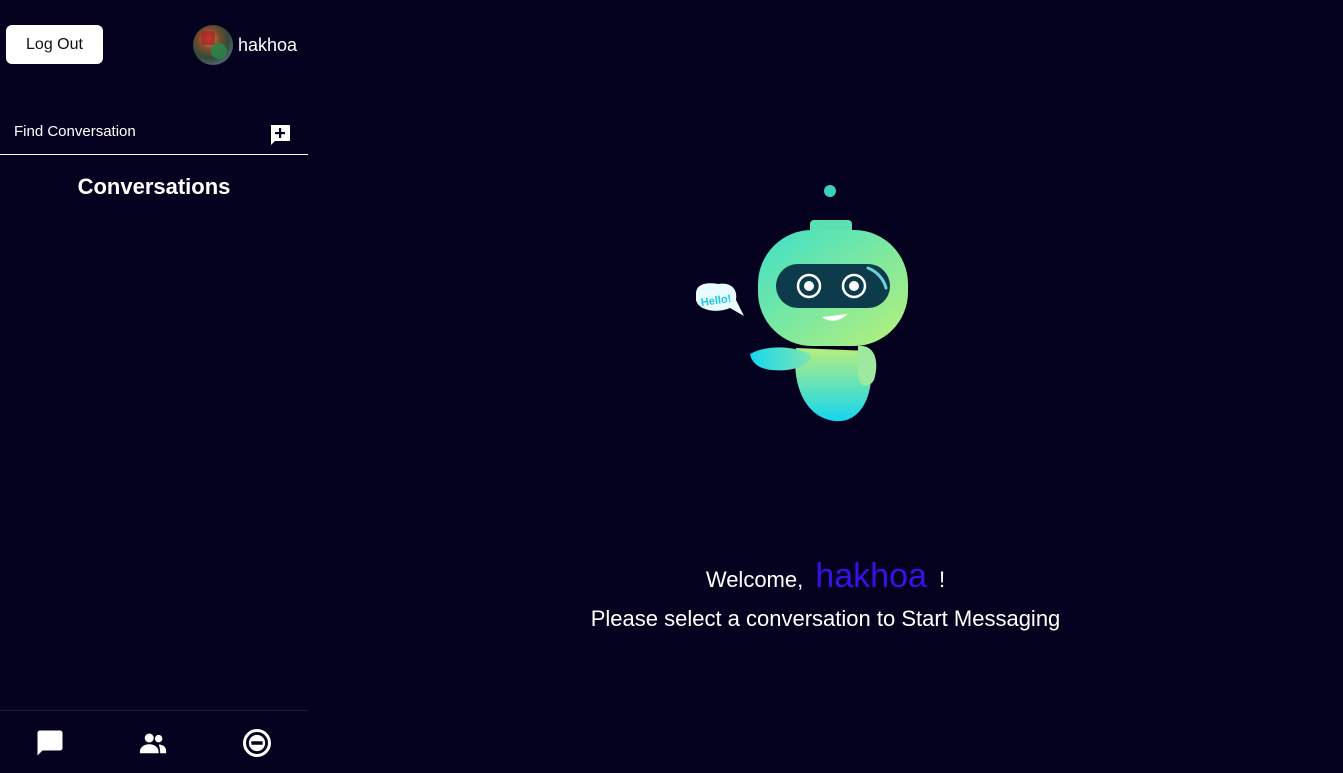 This screenshot has height=773, width=1343. I want to click on bottom-nav, so click(154, 741).